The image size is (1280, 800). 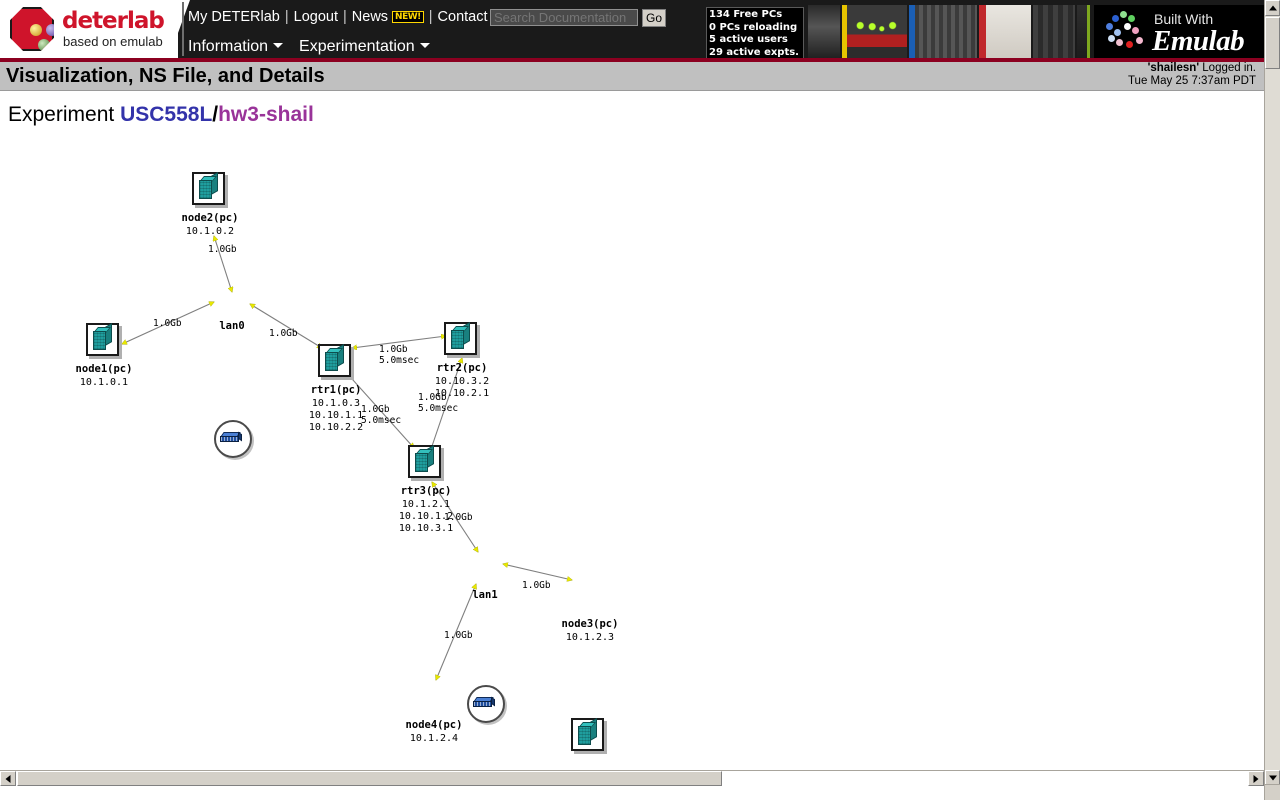 What do you see at coordinates (104, 369) in the screenshot?
I see `node-label-node1: node1(pc)` at bounding box center [104, 369].